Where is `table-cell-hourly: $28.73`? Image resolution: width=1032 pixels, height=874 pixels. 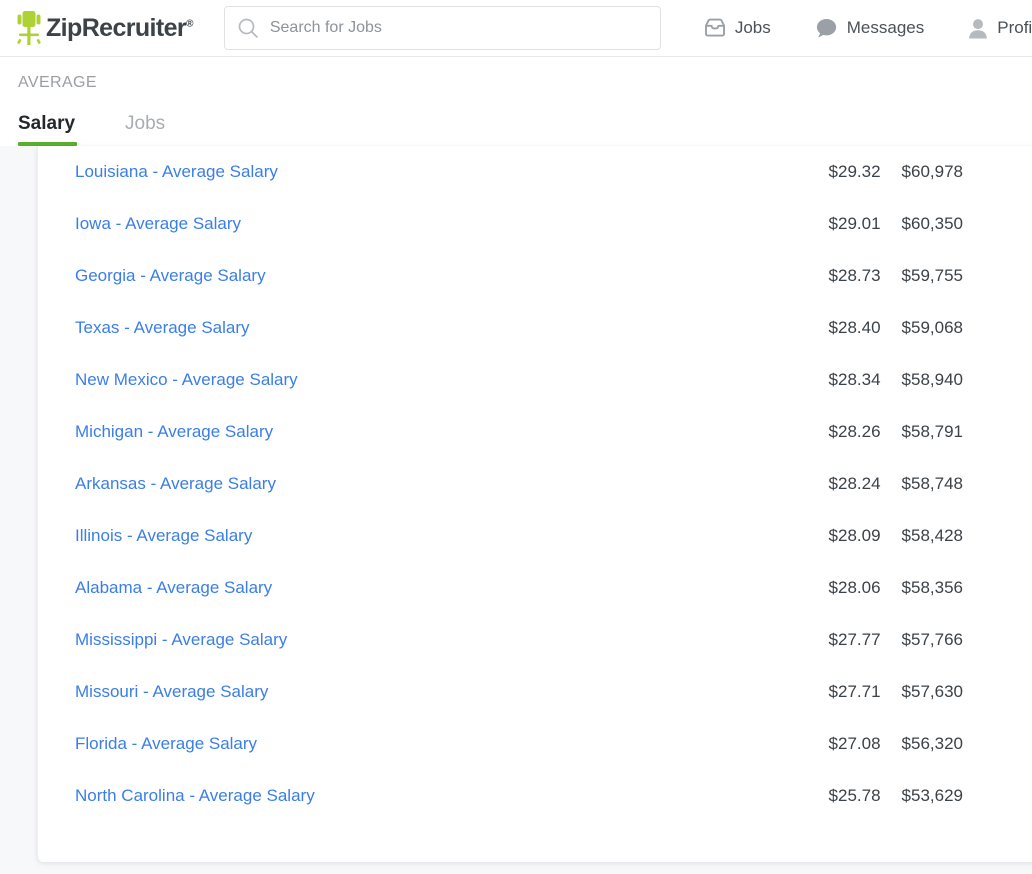 table-cell-hourly: $28.73 is located at coordinates (812, 276).